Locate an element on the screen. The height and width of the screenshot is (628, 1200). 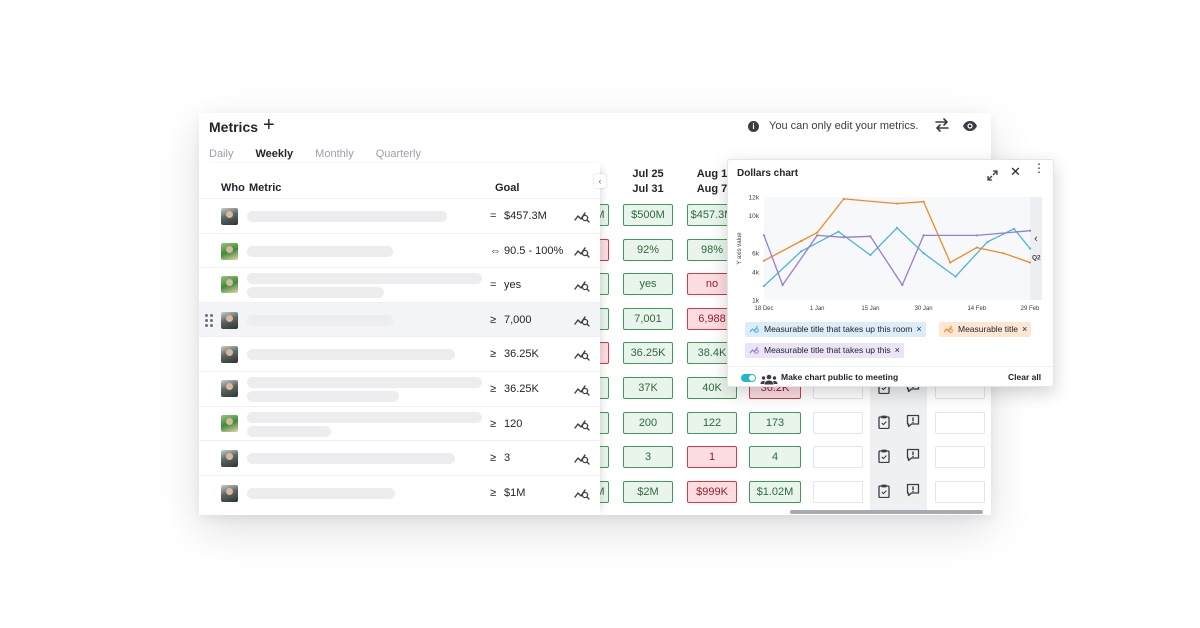
metric-value-cell: 92% is located at coordinates (648, 249).